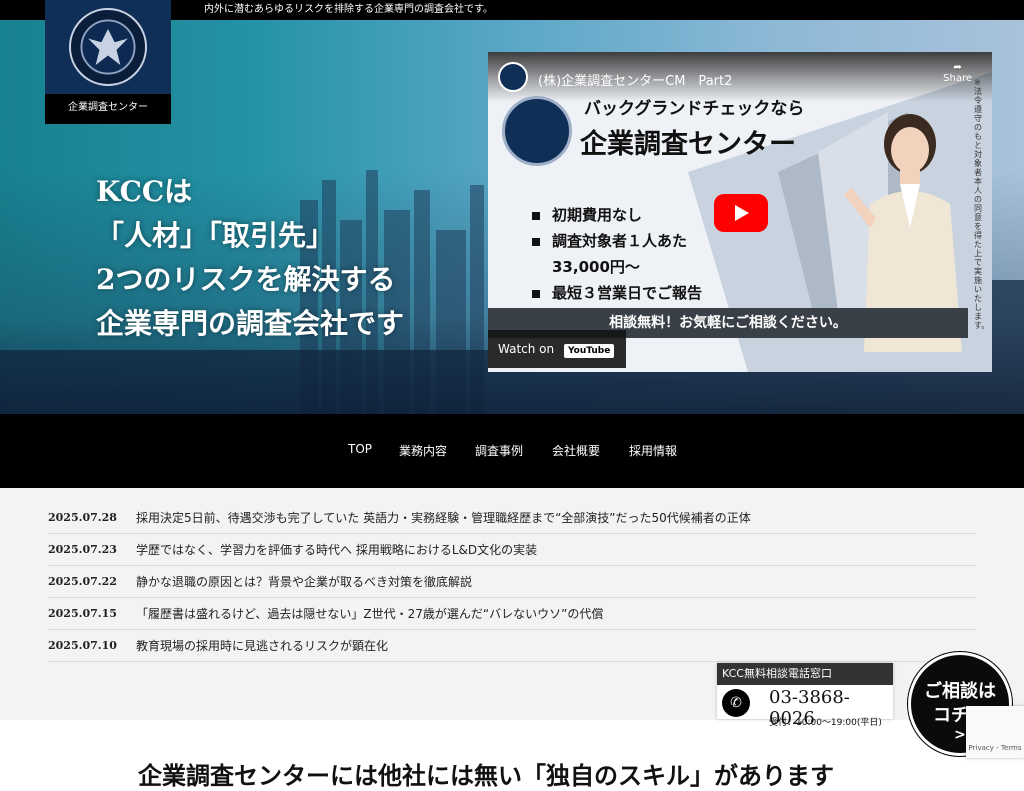  I want to click on phone-hours: 受付：10:00～19:00(平日), so click(825, 723).